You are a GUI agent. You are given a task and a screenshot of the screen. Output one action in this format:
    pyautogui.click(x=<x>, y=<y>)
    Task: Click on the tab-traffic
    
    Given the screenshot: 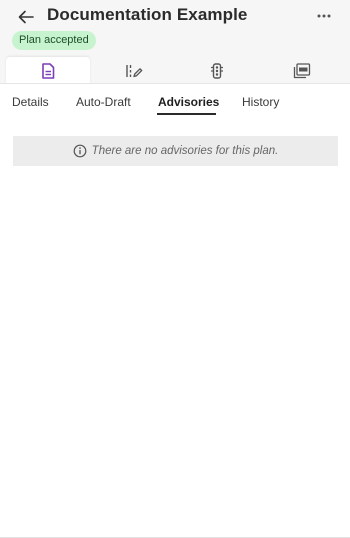 What is the action you would take?
    pyautogui.click(x=217, y=70)
    